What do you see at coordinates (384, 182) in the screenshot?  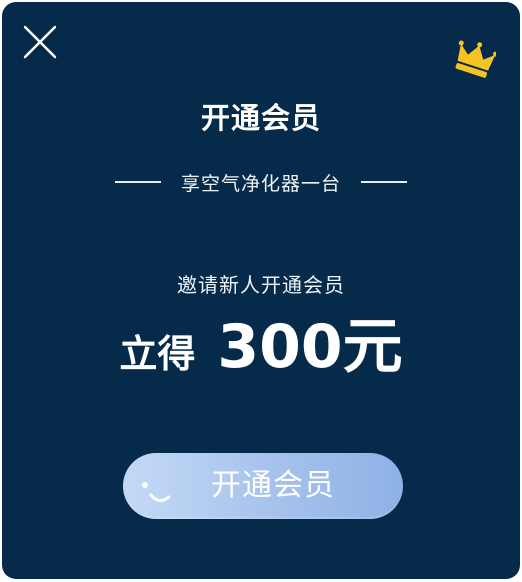 I see `subtitle-rule-right` at bounding box center [384, 182].